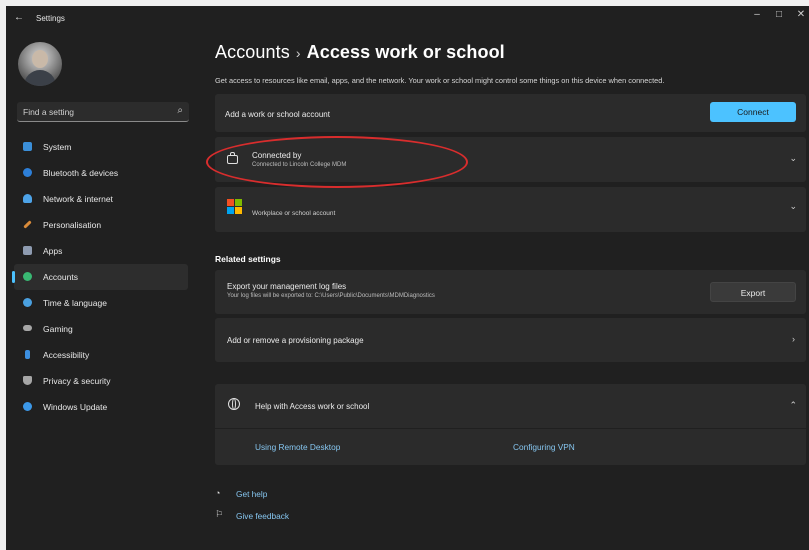 The height and width of the screenshot is (550, 809). I want to click on add-account-card: Add a work or school account Connect, so click(510, 113).